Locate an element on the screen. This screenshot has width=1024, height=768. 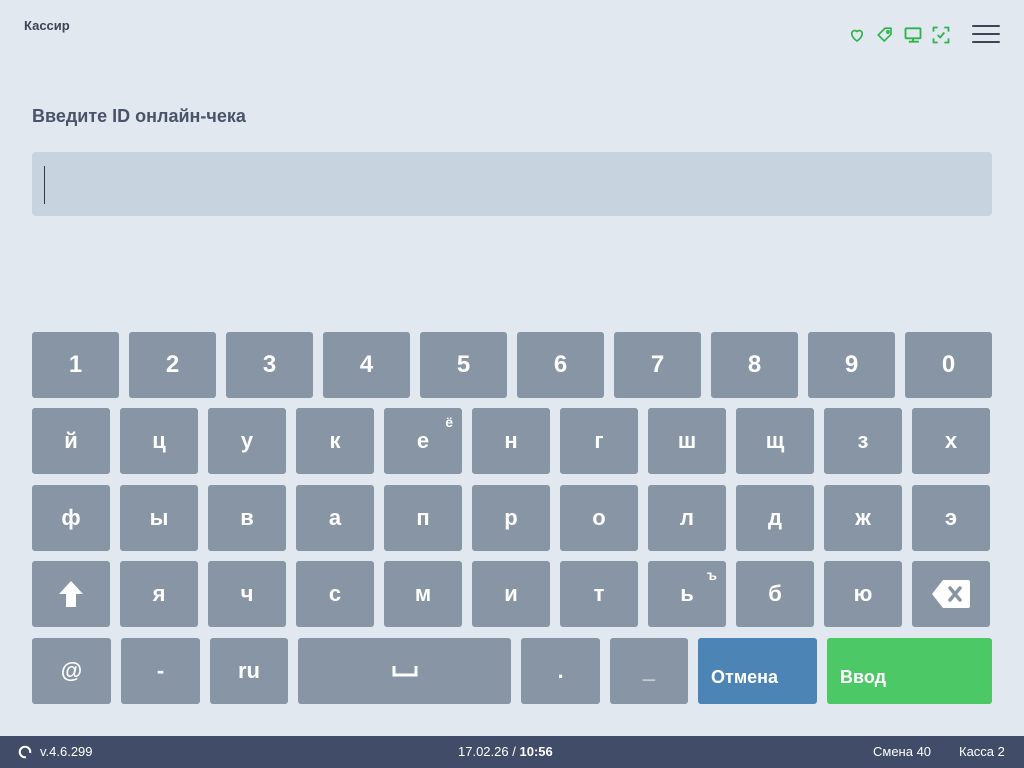
cancel-button: Отмена is located at coordinates (757, 671).